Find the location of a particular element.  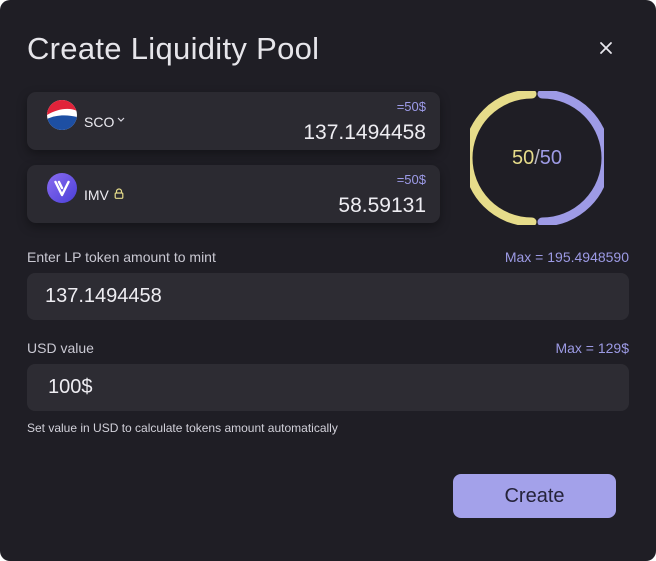

token-amount: 137.1494458 is located at coordinates (364, 132).